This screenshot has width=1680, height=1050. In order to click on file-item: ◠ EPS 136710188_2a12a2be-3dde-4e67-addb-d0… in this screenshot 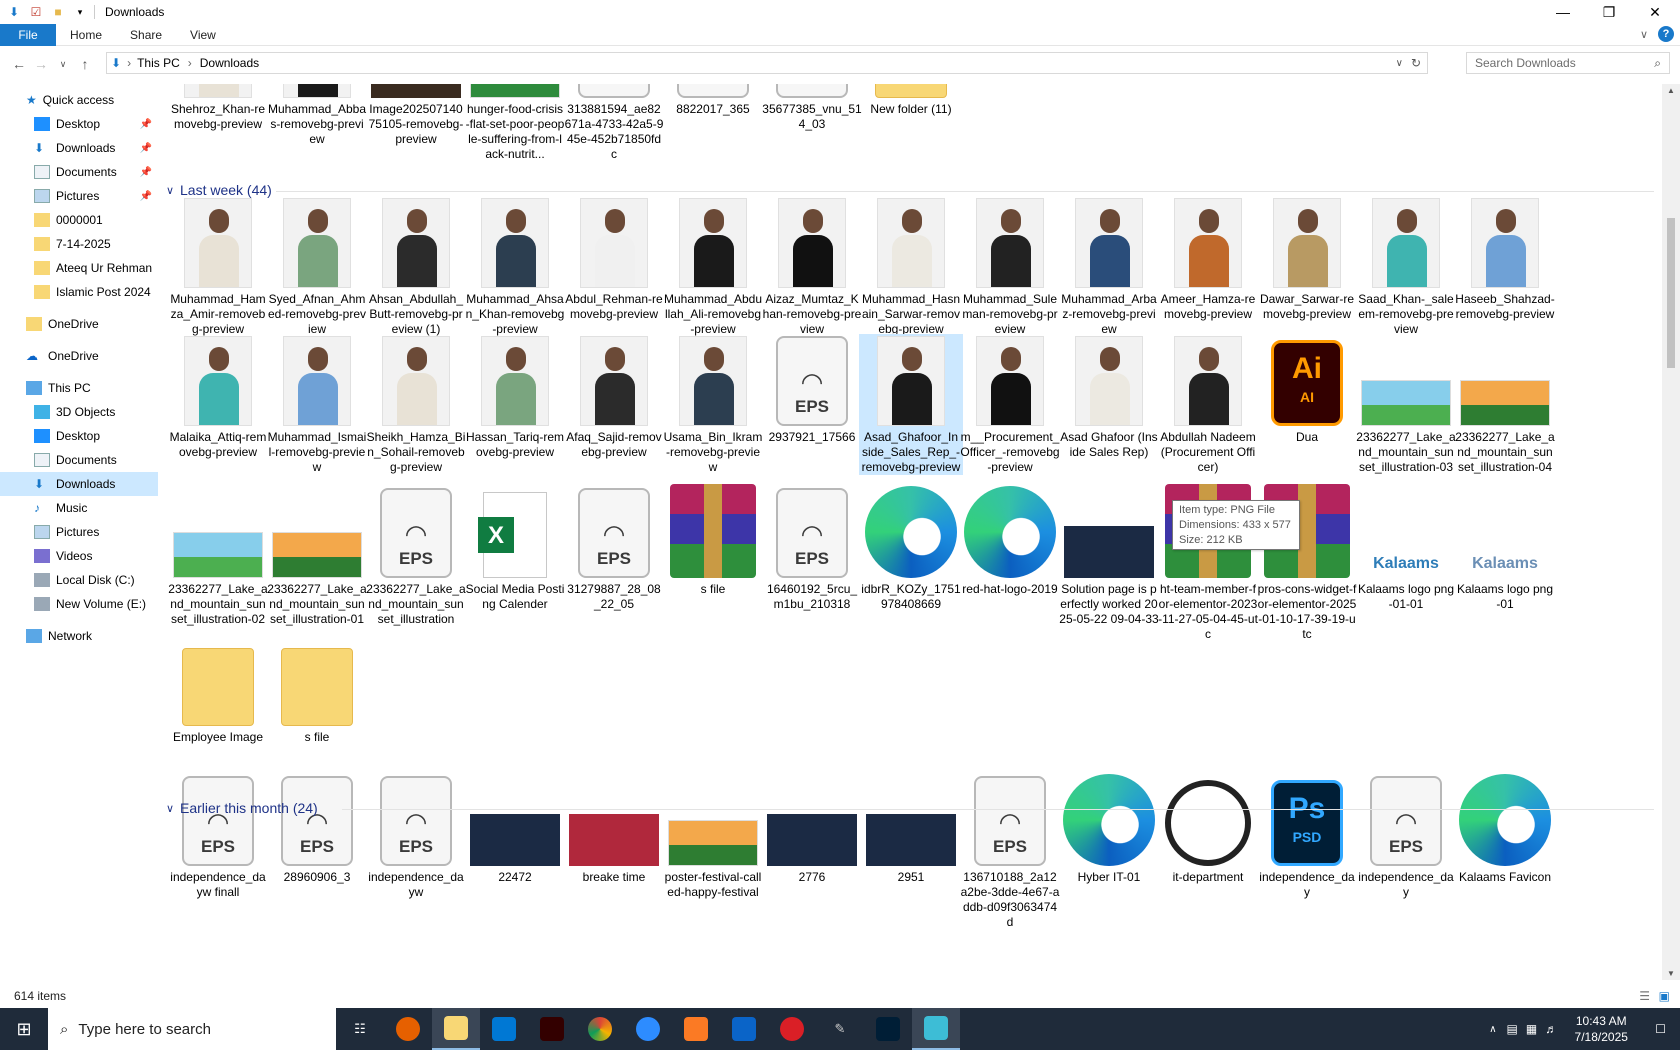, I will do `click(1010, 852)`.